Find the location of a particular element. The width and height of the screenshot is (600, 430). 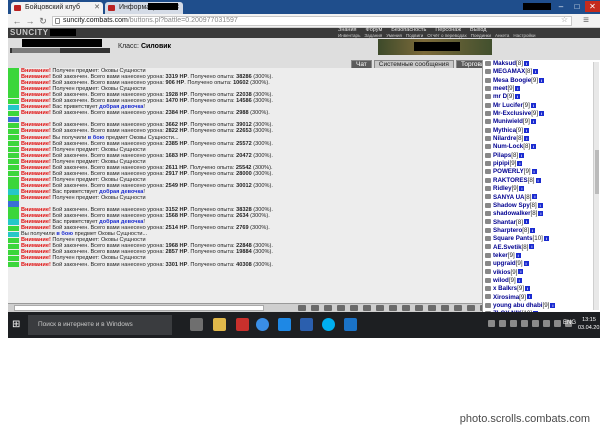

online-user: POWERLY[9] i is located at coordinates (541, 172).